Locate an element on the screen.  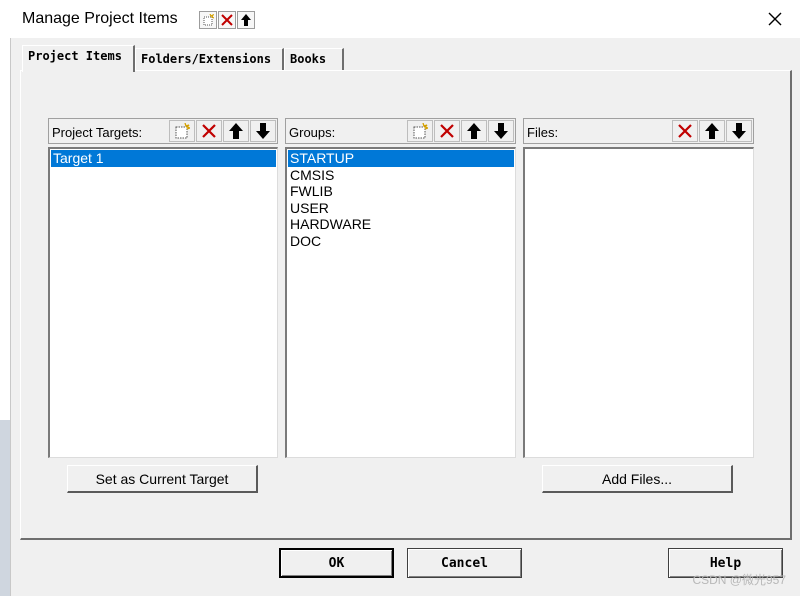
list-item: USER is located at coordinates (401, 208).